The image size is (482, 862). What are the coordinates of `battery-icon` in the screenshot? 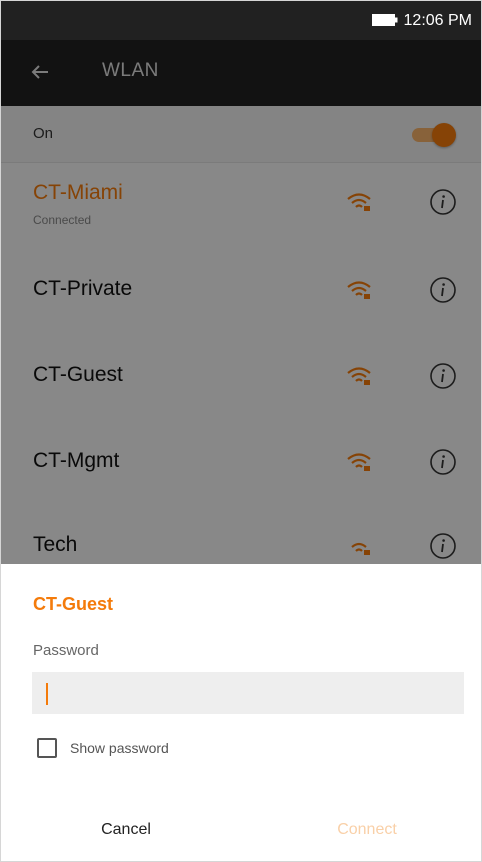 It's located at (385, 20).